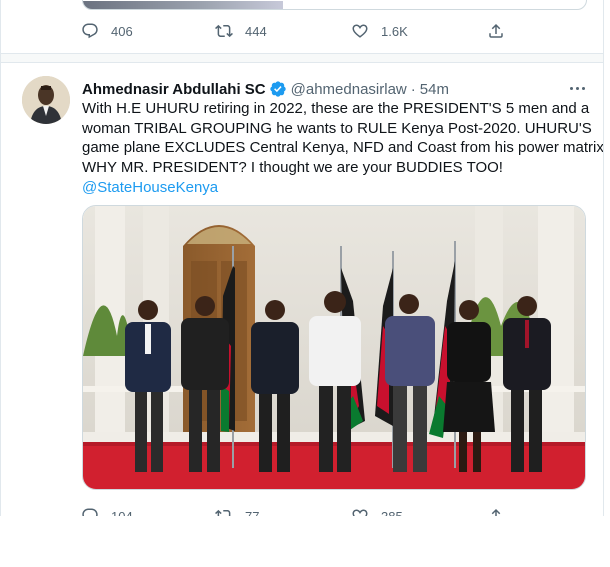  What do you see at coordinates (334, 5) in the screenshot?
I see `previous-tweet-media` at bounding box center [334, 5].